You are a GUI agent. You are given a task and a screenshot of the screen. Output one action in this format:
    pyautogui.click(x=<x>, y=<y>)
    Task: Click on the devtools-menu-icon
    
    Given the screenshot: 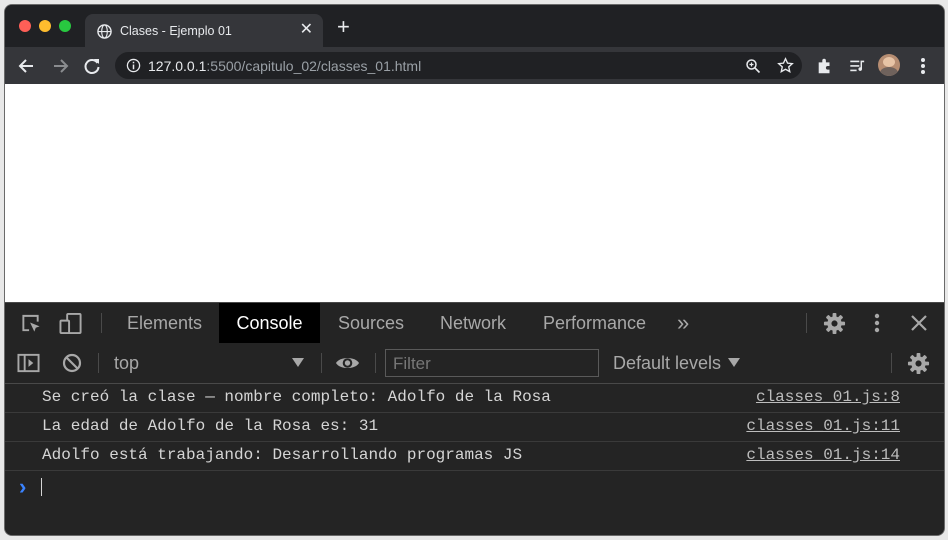 What is the action you would take?
    pyautogui.click(x=877, y=323)
    